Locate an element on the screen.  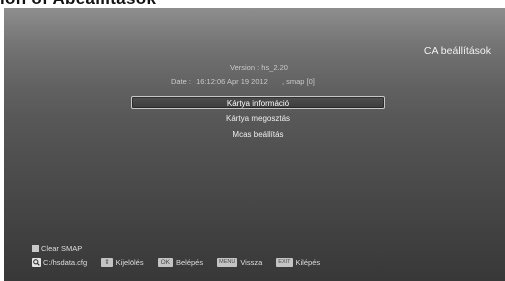
smap-value: , smap [0] is located at coordinates (298, 81).